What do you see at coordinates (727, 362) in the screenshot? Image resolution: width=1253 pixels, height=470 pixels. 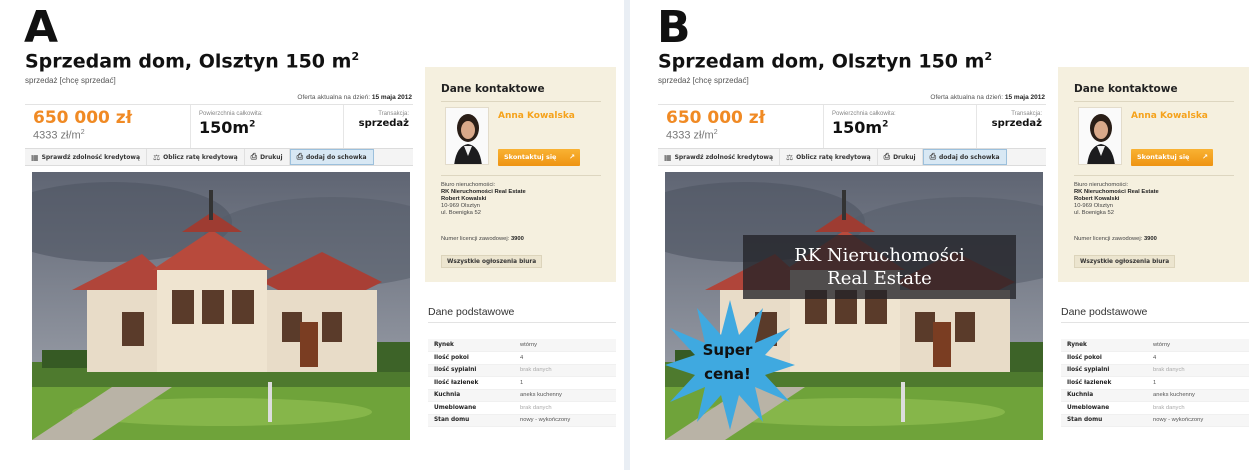 I see `super-price-label: Super cena!` at bounding box center [727, 362].